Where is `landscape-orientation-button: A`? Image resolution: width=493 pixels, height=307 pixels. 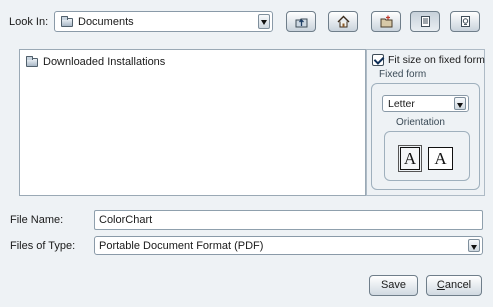
landscape-orientation-button: A is located at coordinates (440, 158).